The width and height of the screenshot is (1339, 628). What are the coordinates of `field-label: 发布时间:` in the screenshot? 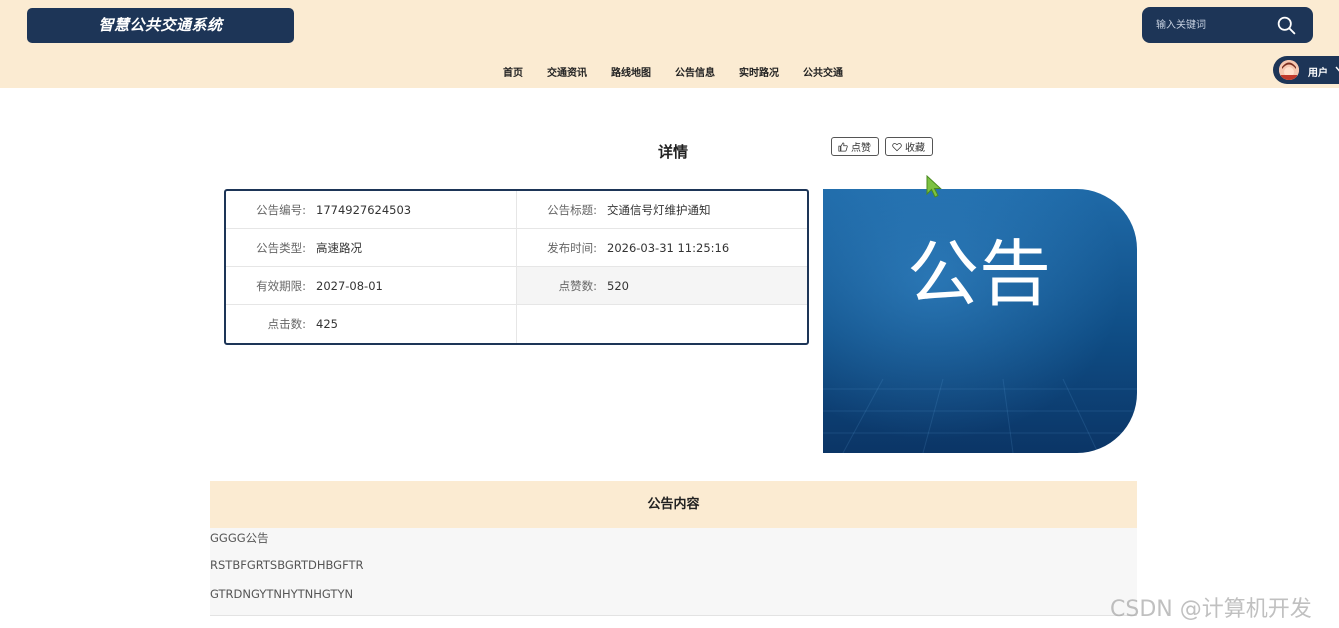 It's located at (572, 247).